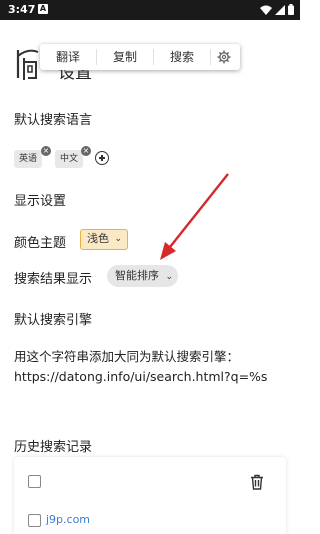  I want to click on language-chip-label: 中文, so click(69, 159).